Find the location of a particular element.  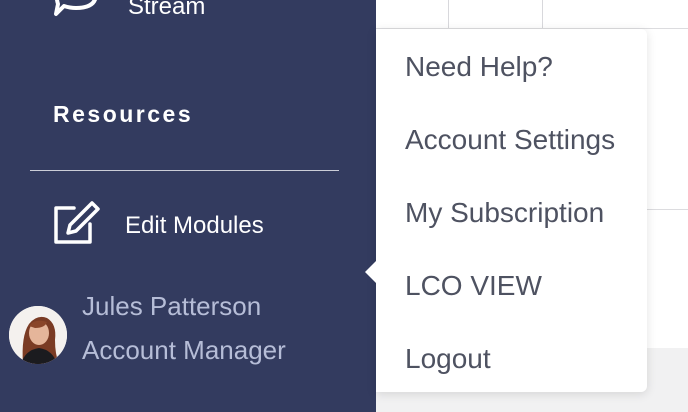

sidebar-item-edit-modules: Edit Modules is located at coordinates (158, 225).